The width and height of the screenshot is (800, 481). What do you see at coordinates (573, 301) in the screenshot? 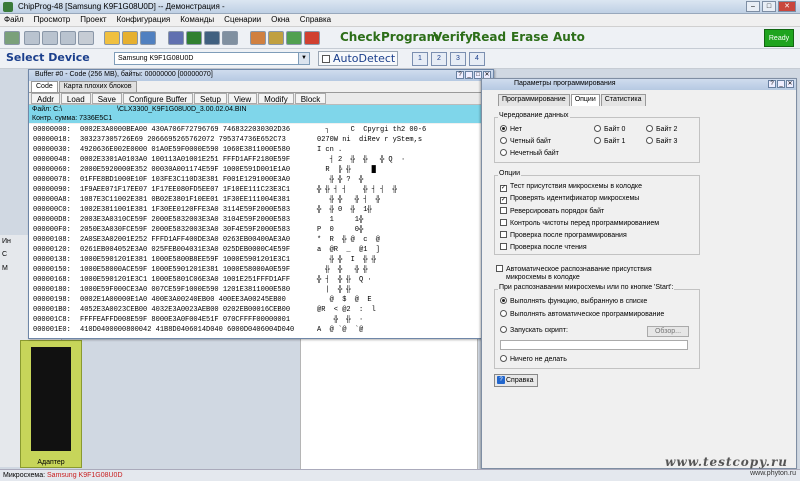
I see `run-function-radio: Выполнять функцию, выбранную в списке` at bounding box center [573, 301].